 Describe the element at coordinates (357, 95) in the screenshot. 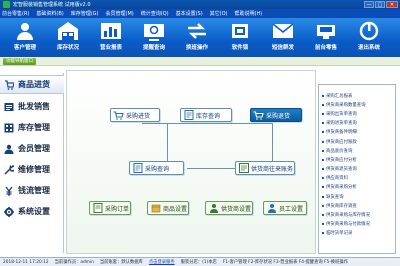

I see `report-link: 采购汇总报表` at that location.